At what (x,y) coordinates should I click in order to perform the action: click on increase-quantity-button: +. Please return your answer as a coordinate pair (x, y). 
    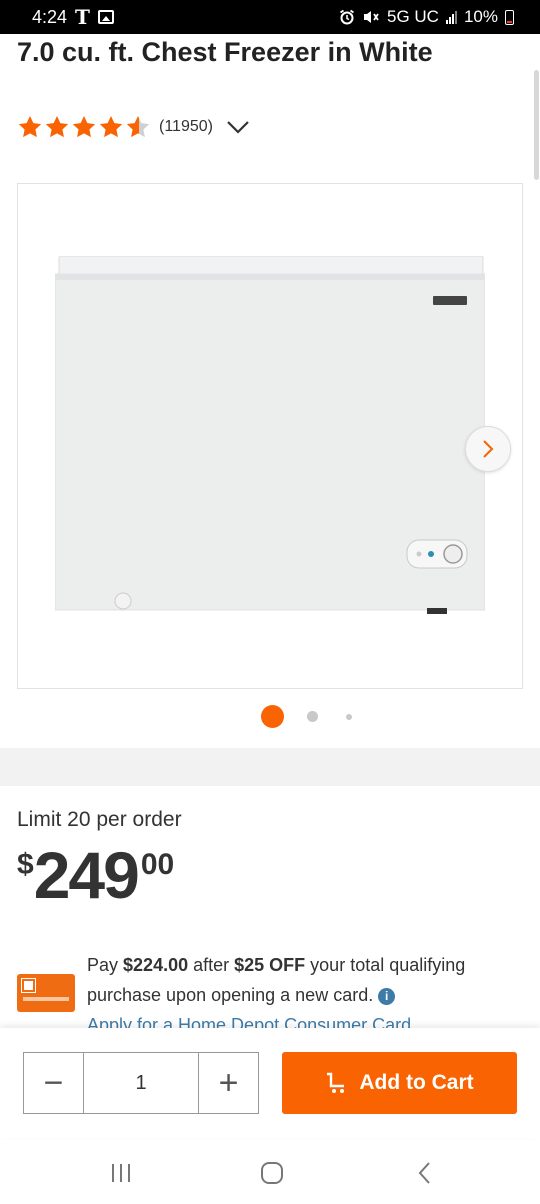
    Looking at the image, I should click on (228, 1083).